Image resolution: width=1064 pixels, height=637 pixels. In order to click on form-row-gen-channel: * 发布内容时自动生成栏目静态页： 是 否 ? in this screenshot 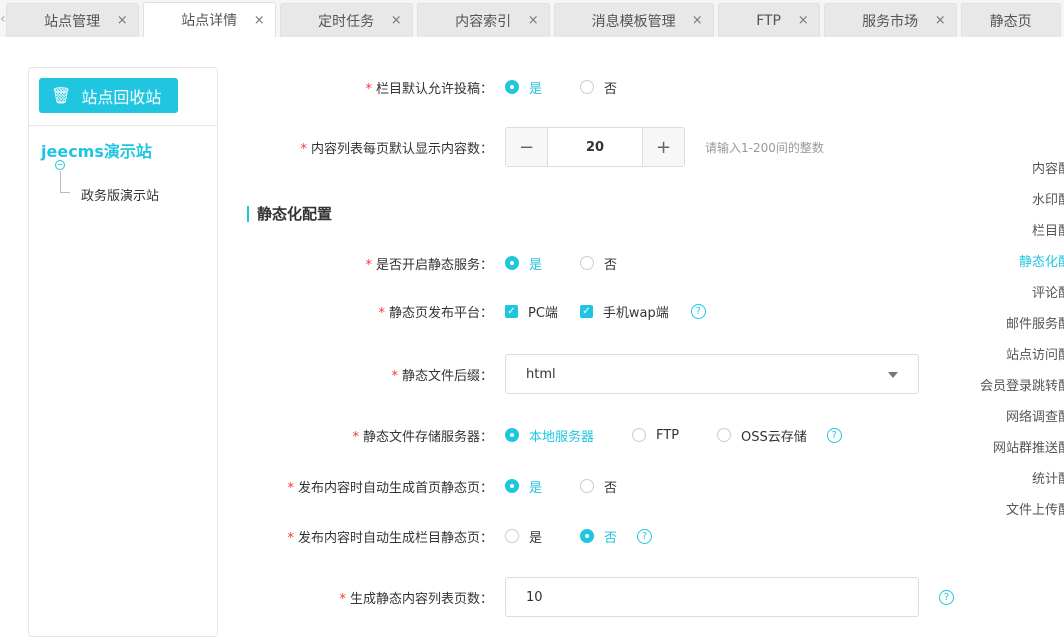, I will do `click(600, 536)`.